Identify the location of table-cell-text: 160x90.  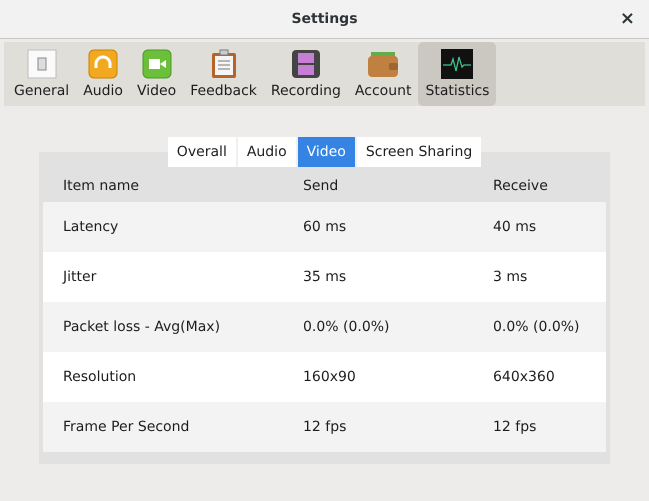
(330, 377).